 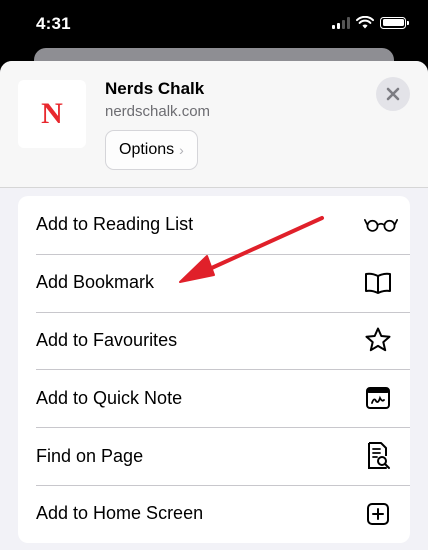 What do you see at coordinates (381, 225) in the screenshot?
I see `glasses-icon` at bounding box center [381, 225].